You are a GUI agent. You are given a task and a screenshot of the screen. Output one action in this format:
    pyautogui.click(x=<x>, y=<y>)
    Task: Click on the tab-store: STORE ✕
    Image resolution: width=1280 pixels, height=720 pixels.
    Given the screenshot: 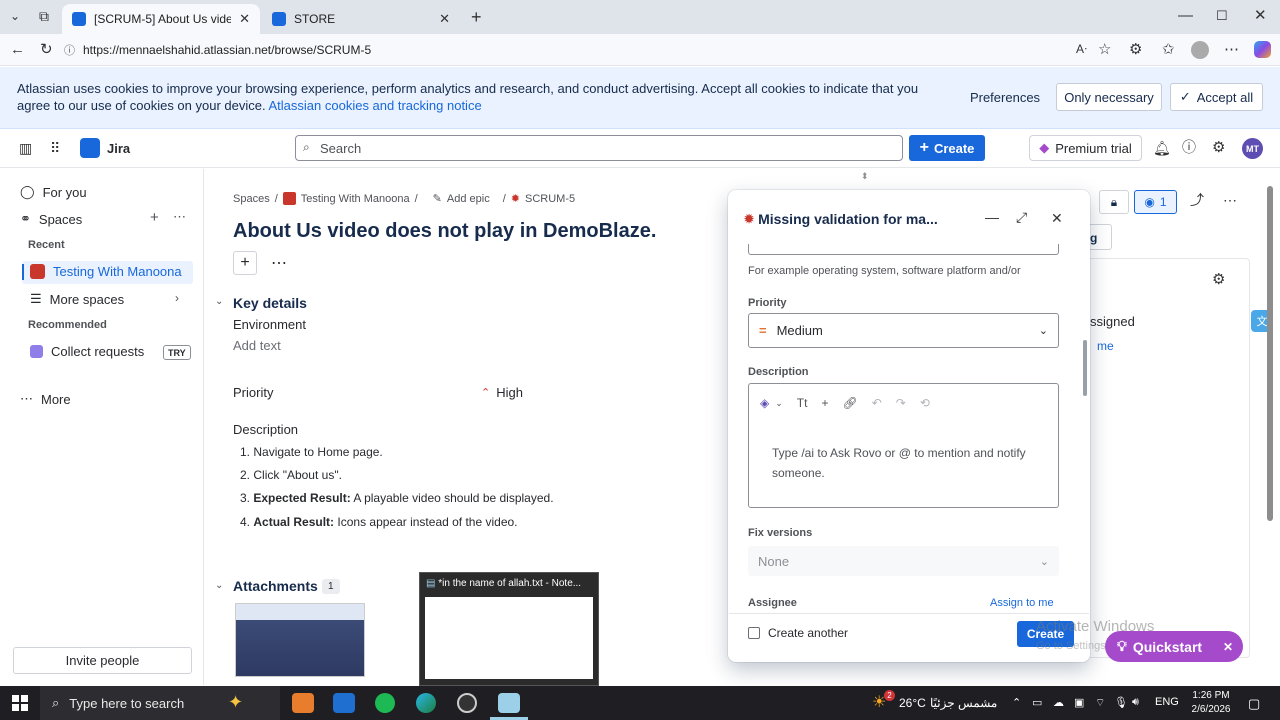 What is the action you would take?
    pyautogui.click(x=361, y=19)
    